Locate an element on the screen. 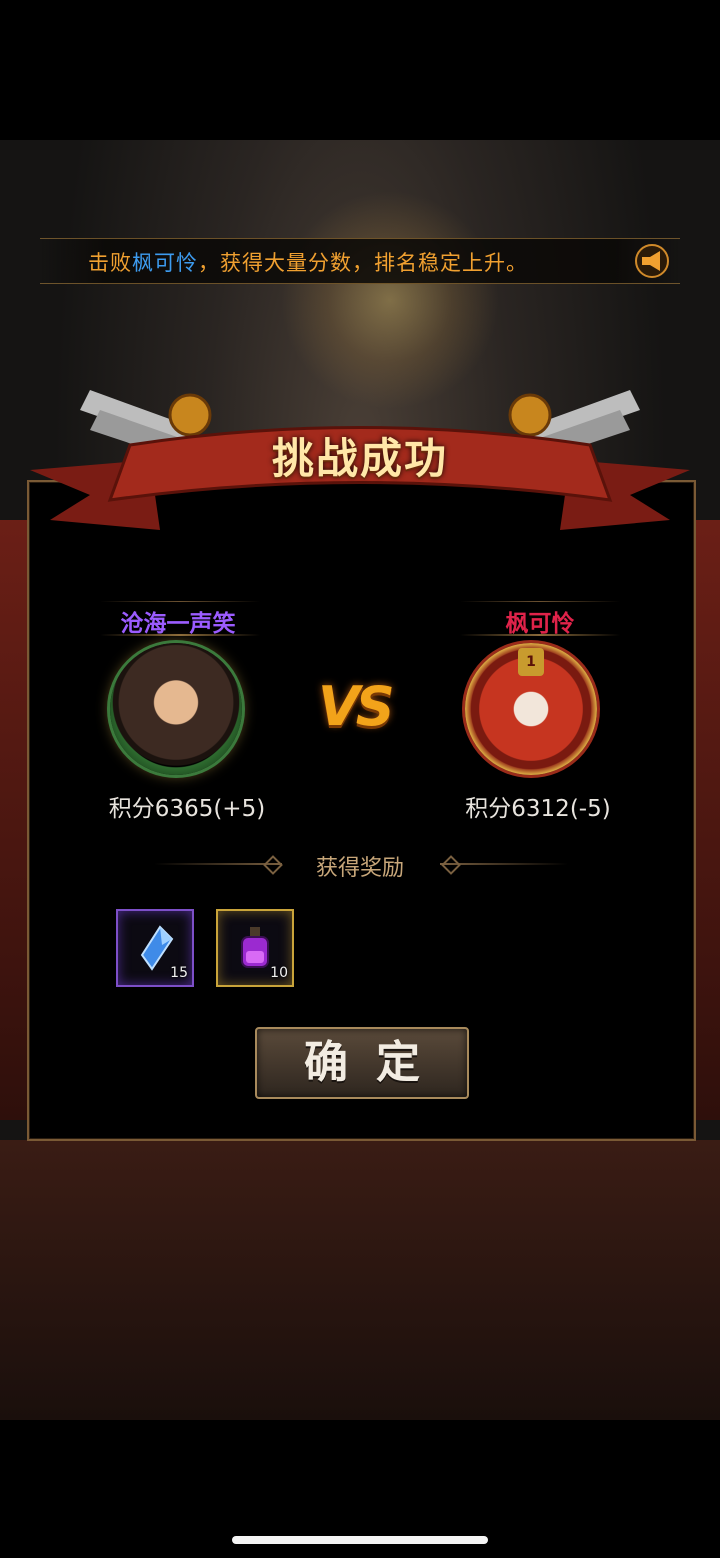 The image size is (720, 1558). horn-icon is located at coordinates (652, 261).